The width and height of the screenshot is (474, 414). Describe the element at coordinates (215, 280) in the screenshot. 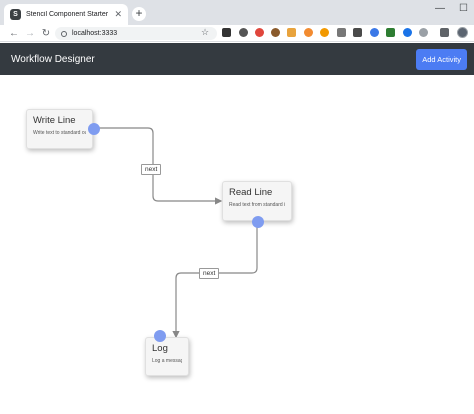

I see `connection-line` at that location.